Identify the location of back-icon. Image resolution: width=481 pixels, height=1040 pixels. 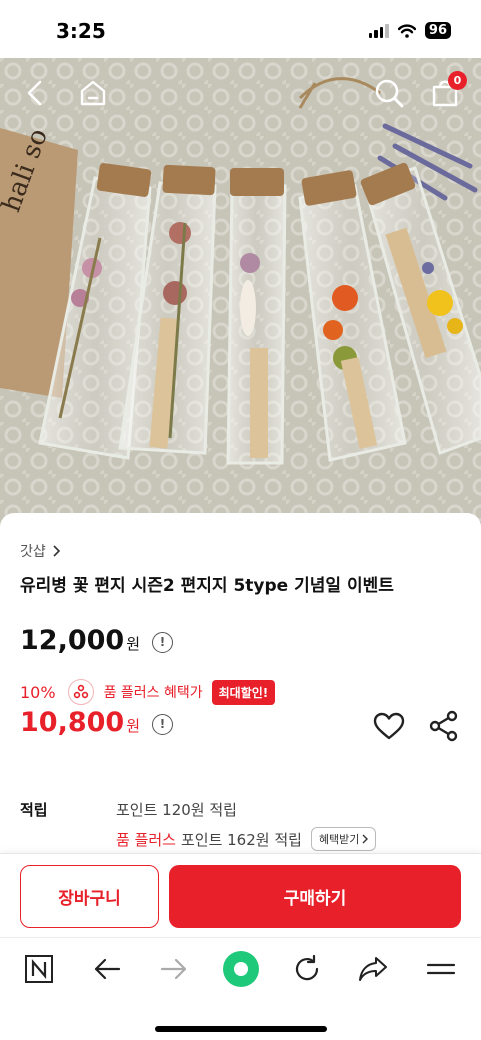
(34, 93).